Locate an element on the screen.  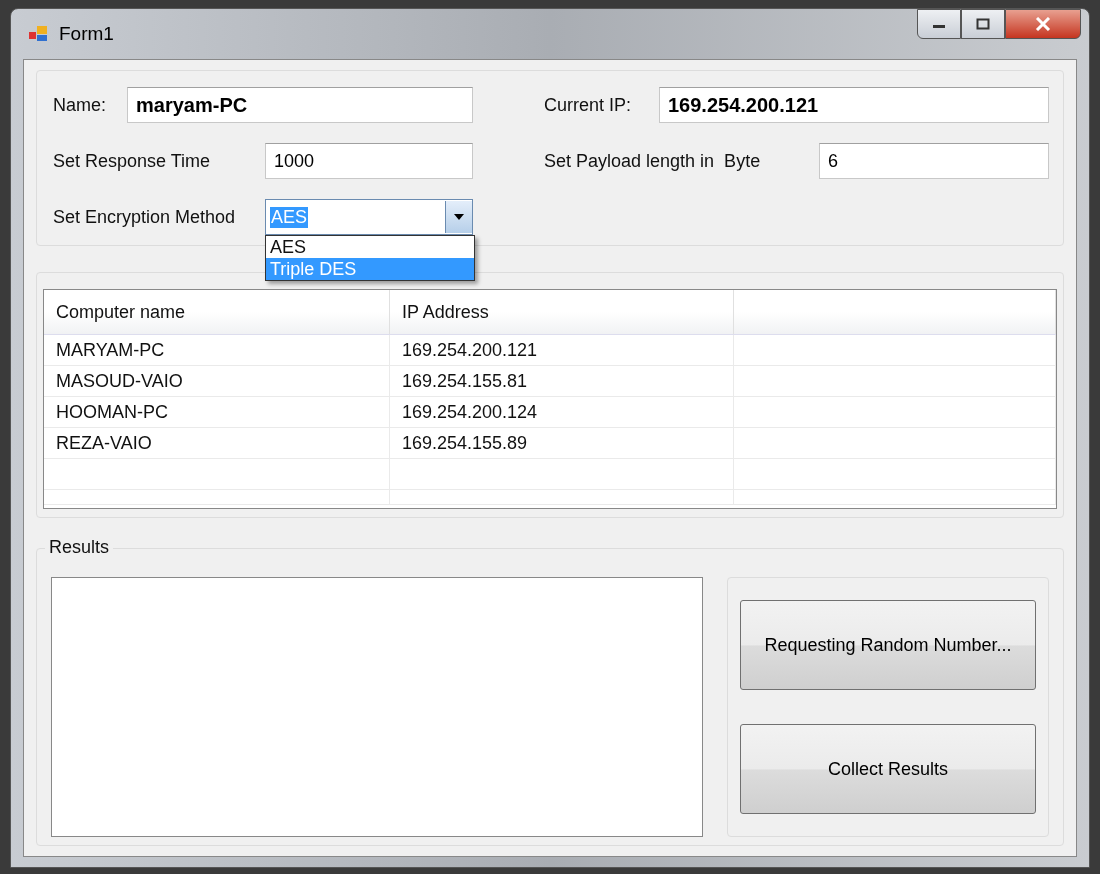
window-title: Form1 is located at coordinates (86, 34).